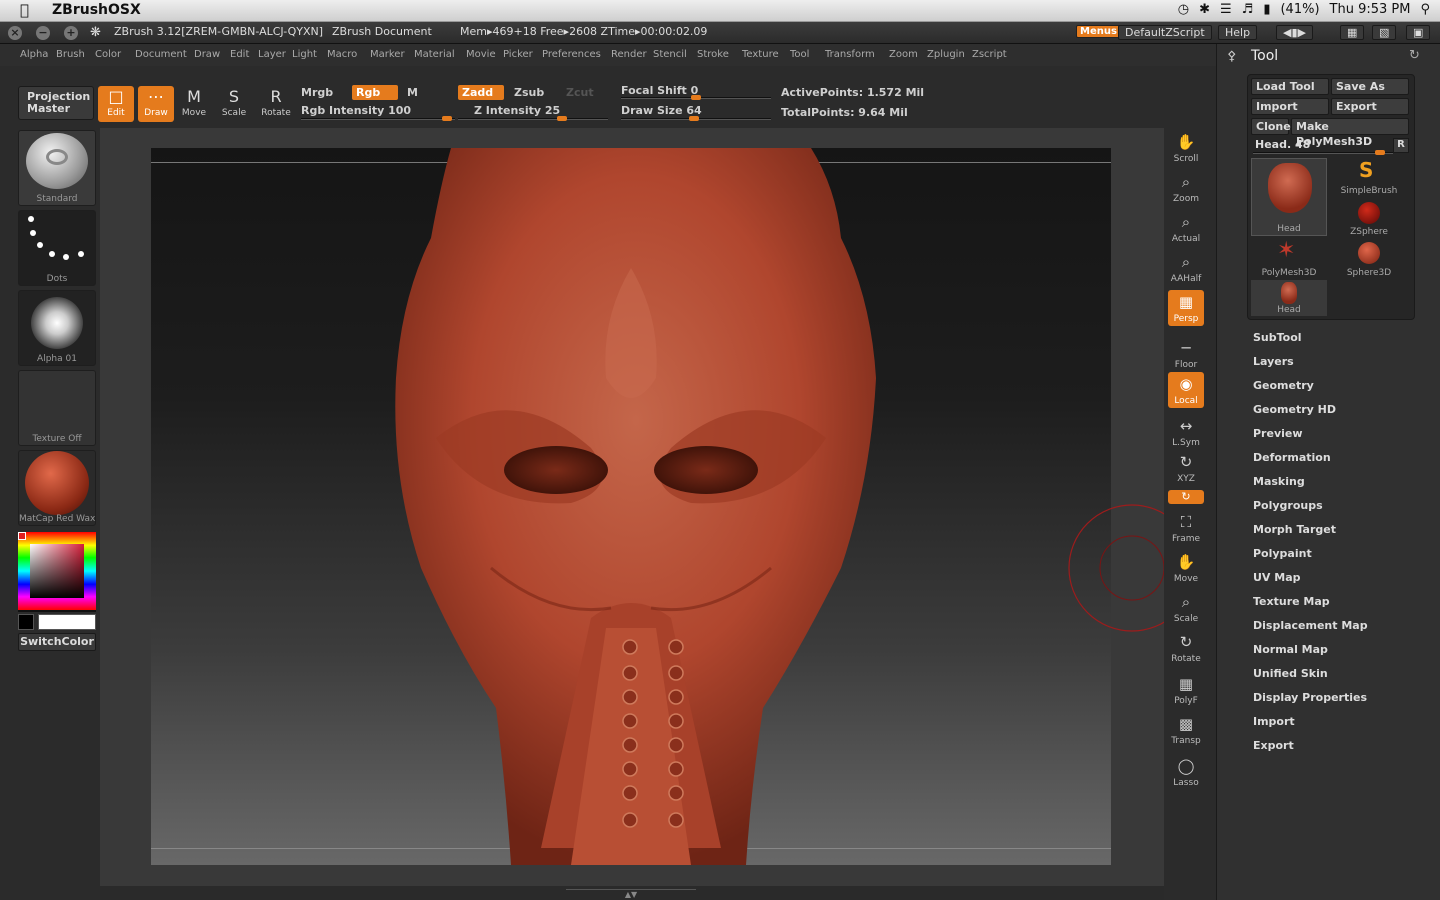 The image size is (1440, 900). Describe the element at coordinates (34, 54) in the screenshot. I see `menu-alpha: Alpha` at that location.